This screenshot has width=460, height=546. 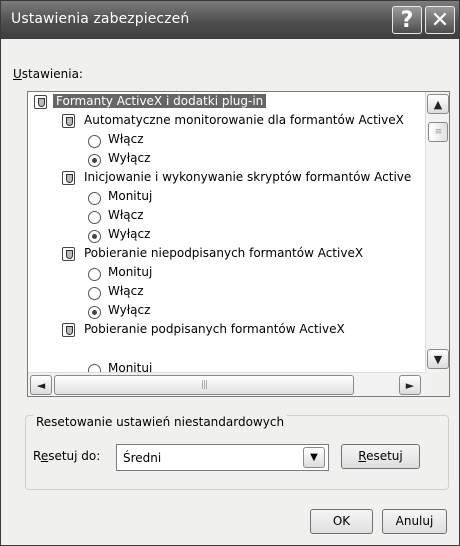 What do you see at coordinates (214, 329) in the screenshot?
I see `setting-item: Pobieranie podpisanych formantów ActiveX` at bounding box center [214, 329].